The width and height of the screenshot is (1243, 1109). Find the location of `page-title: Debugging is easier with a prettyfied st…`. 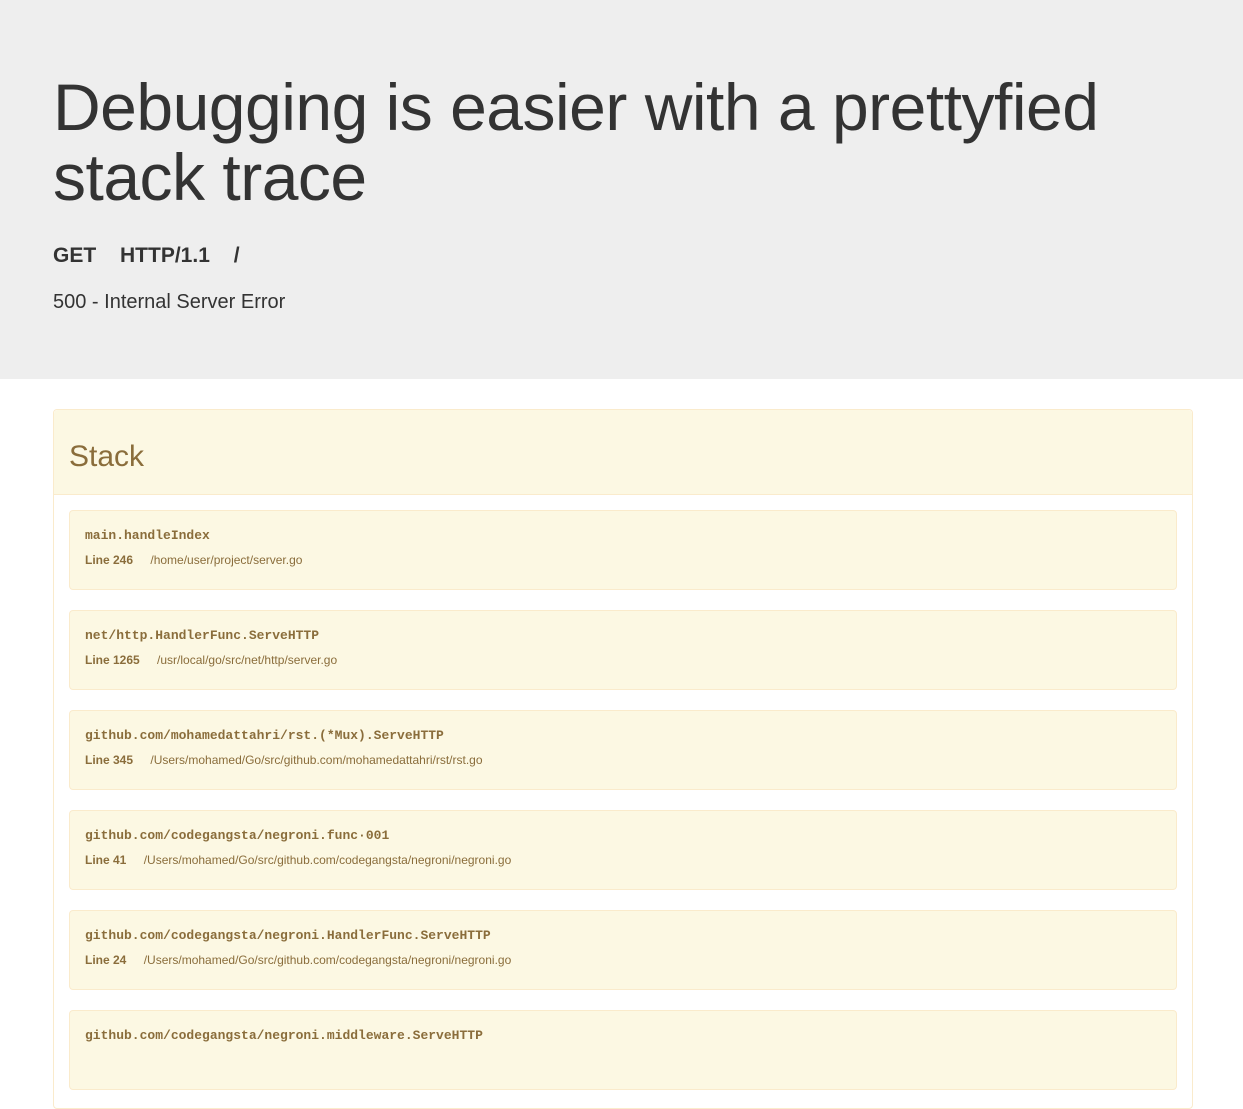

page-title: Debugging is easier with a prettyfied st… is located at coordinates (576, 142).